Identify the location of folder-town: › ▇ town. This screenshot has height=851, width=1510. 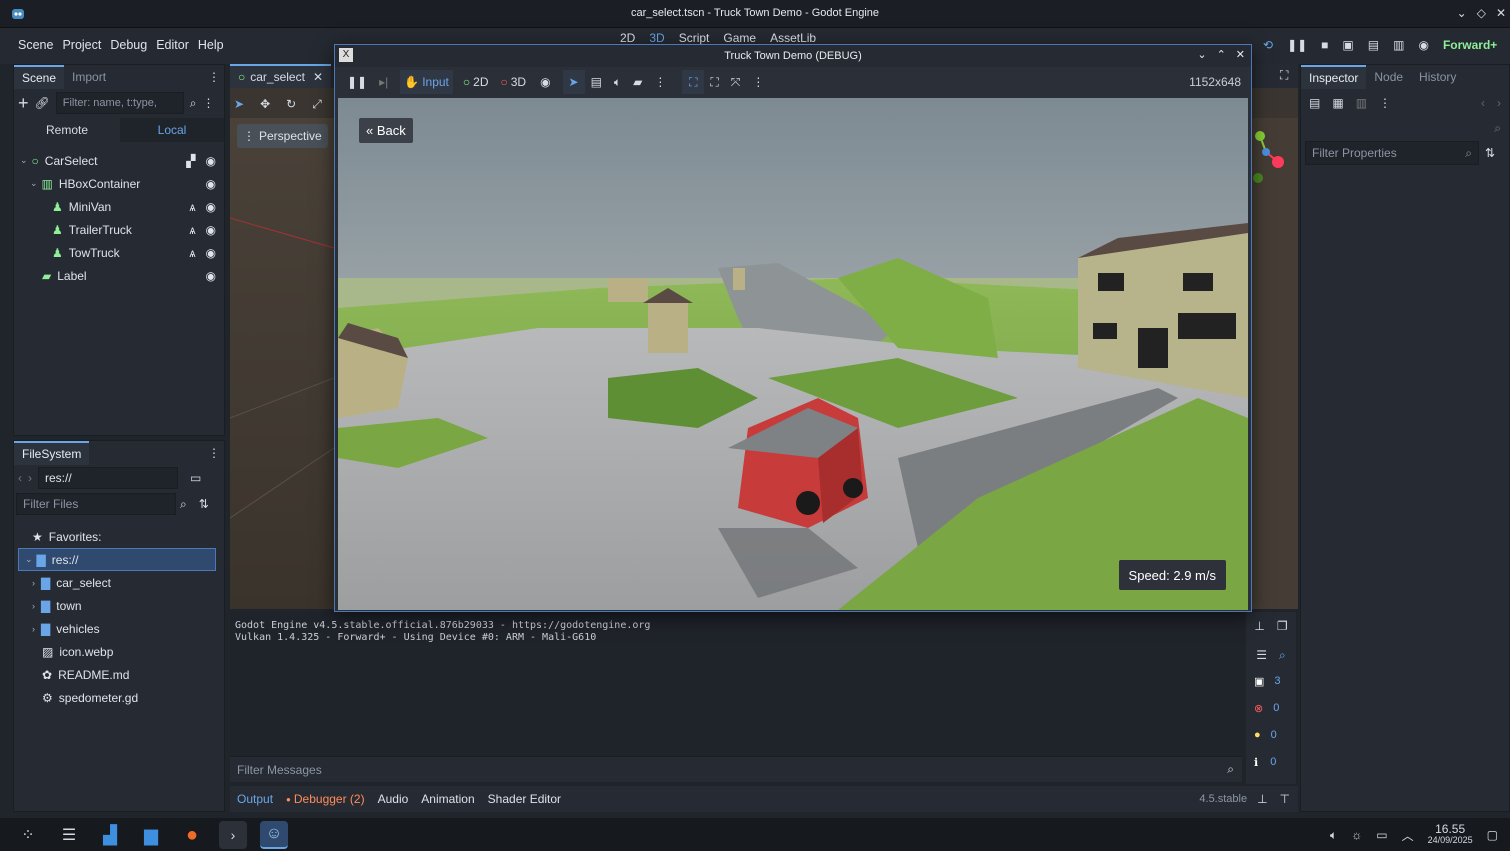
(119, 605).